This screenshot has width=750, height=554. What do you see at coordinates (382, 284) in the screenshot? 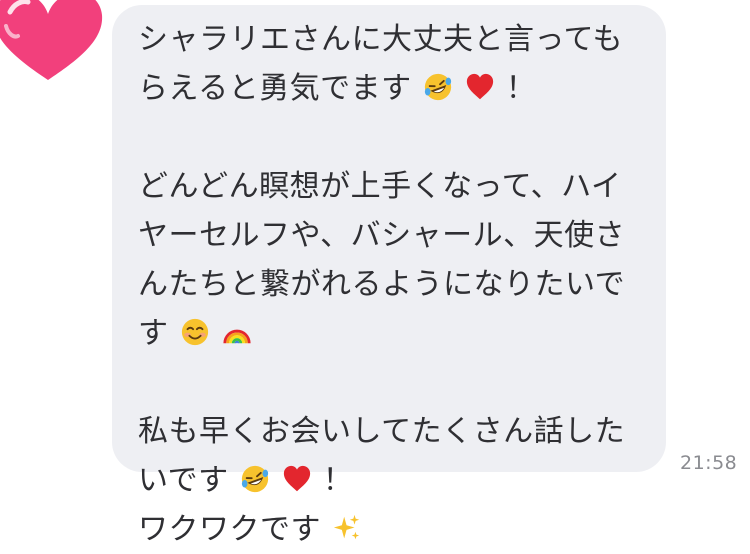
I see `message-line: んたちと繋がれるようになりたいで` at bounding box center [382, 284].